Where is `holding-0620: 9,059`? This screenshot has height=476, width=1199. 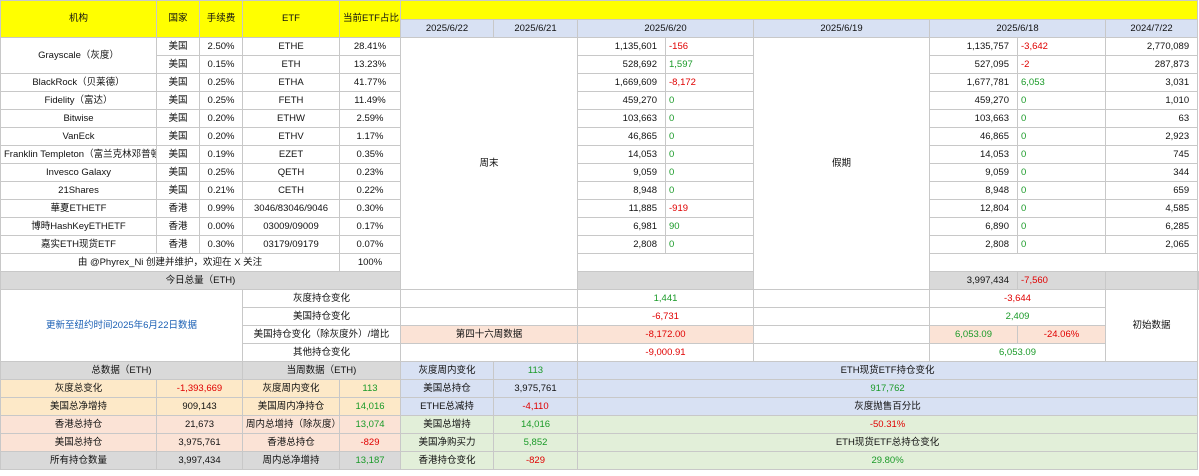 holding-0620: 9,059 is located at coordinates (621, 172).